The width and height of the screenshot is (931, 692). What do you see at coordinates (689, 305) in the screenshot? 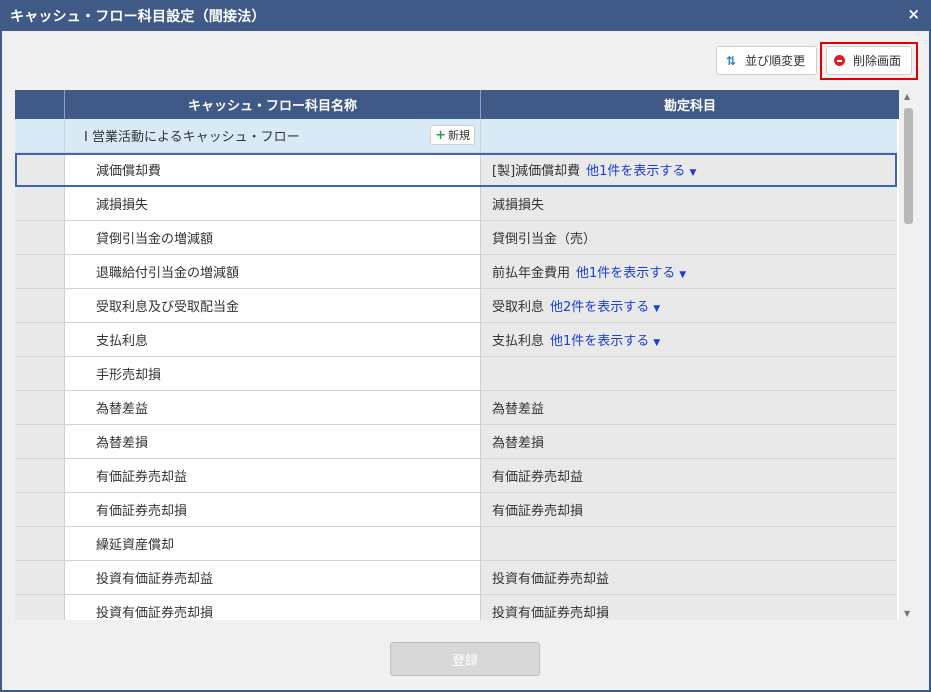
I see `account-cell: 受取利息 他2件を表示する ▼` at bounding box center [689, 305].